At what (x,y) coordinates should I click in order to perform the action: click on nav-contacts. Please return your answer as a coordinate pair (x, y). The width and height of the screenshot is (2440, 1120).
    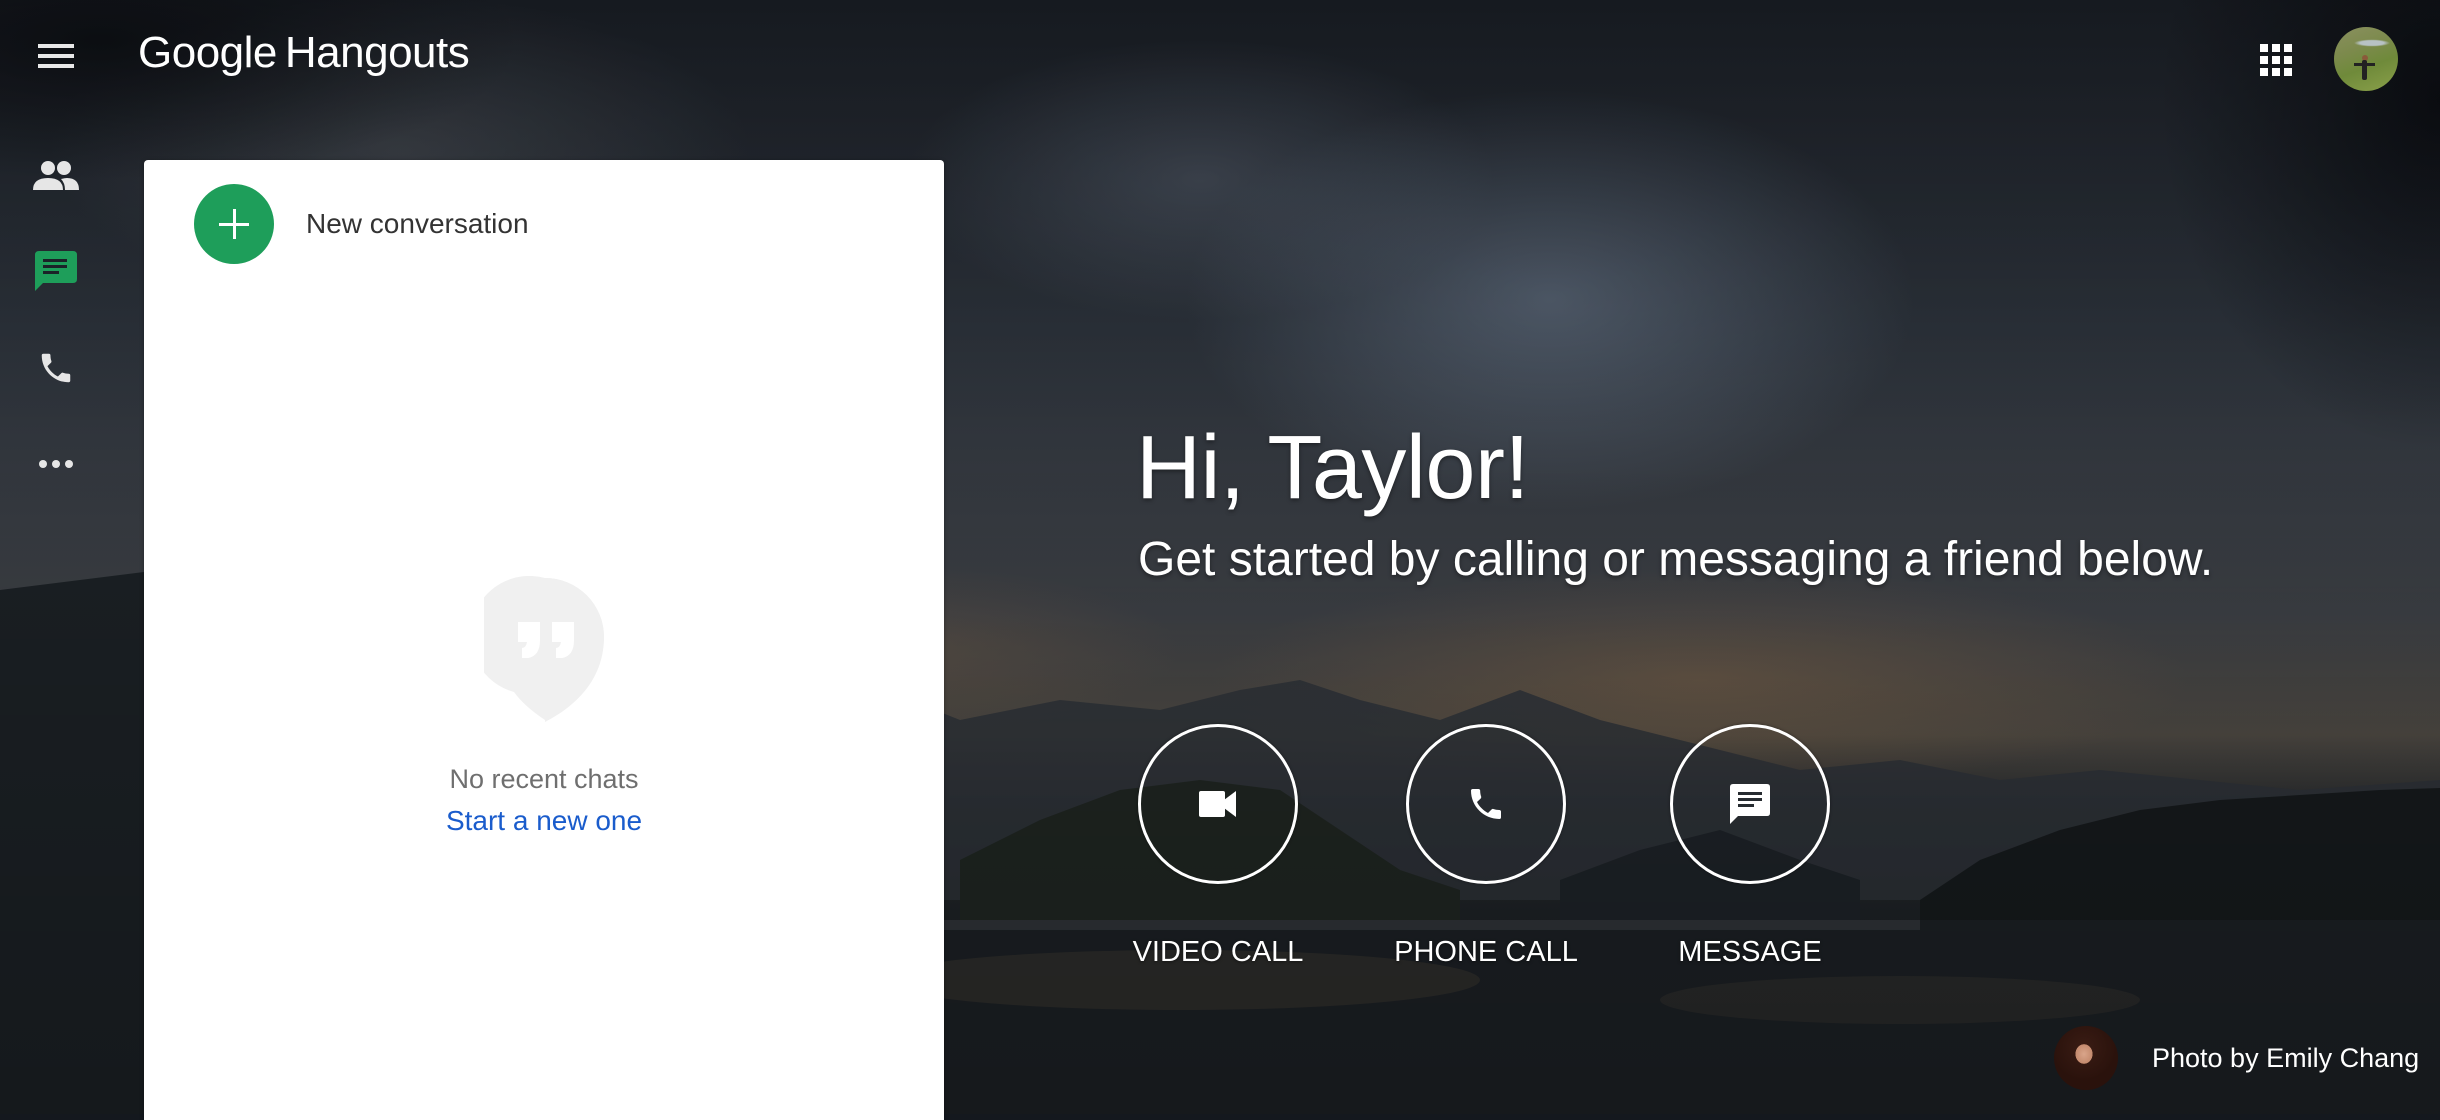
    Looking at the image, I should click on (56, 176).